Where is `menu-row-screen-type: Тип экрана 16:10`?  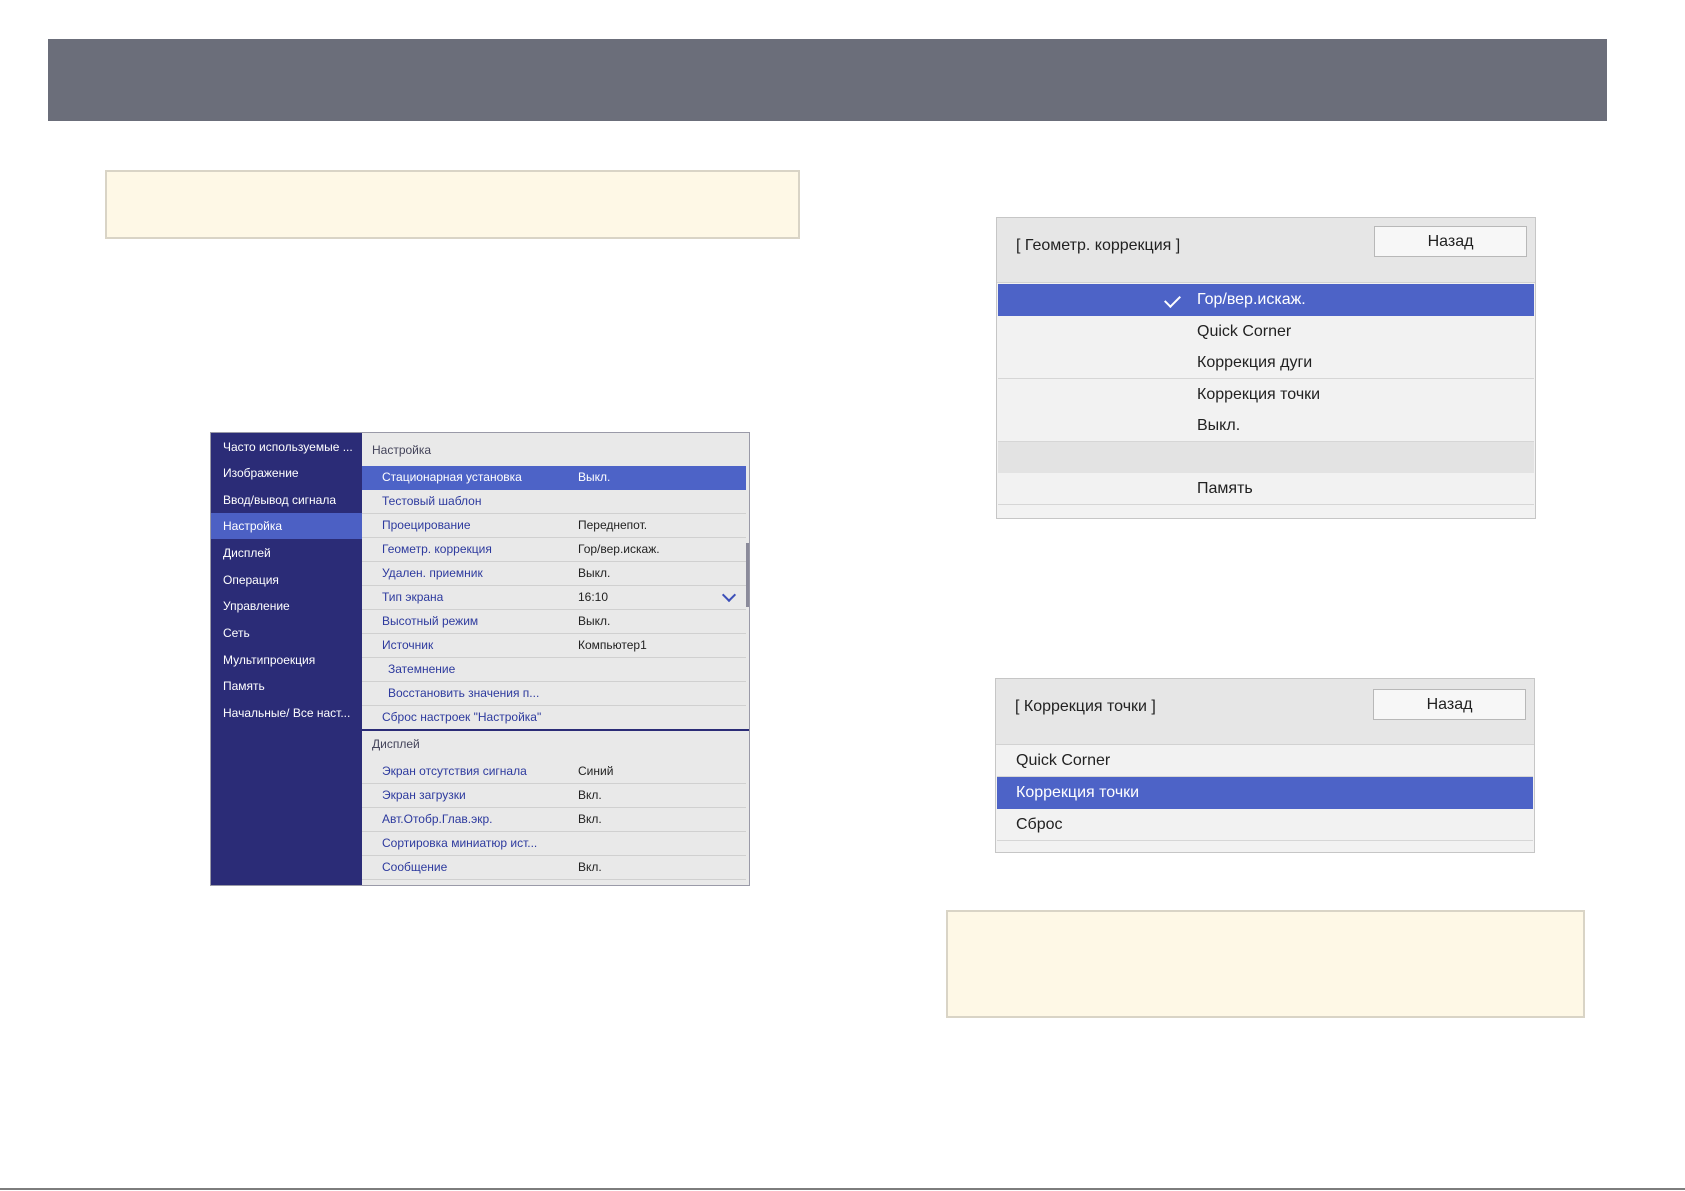
menu-row-screen-type: Тип экрана 16:10 is located at coordinates (554, 598).